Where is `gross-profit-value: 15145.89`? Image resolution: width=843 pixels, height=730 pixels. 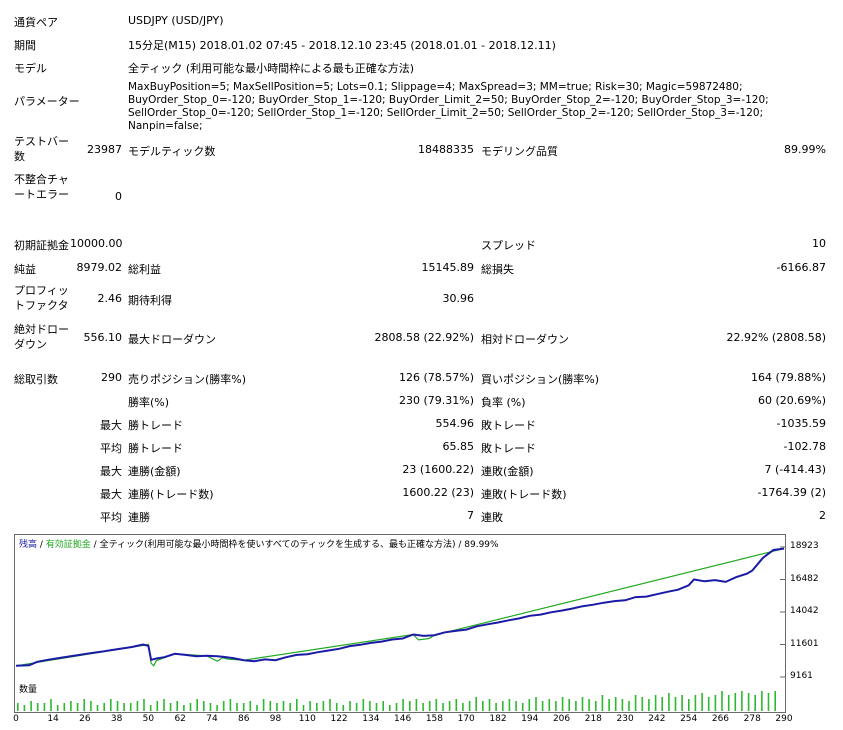 gross-profit-value: 15145.89 is located at coordinates (448, 267).